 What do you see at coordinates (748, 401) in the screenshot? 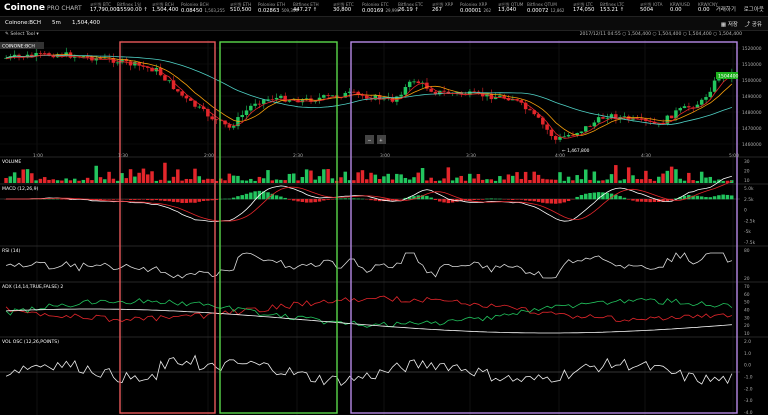
I see `panel-axis-label: -3.0` at bounding box center [748, 401].